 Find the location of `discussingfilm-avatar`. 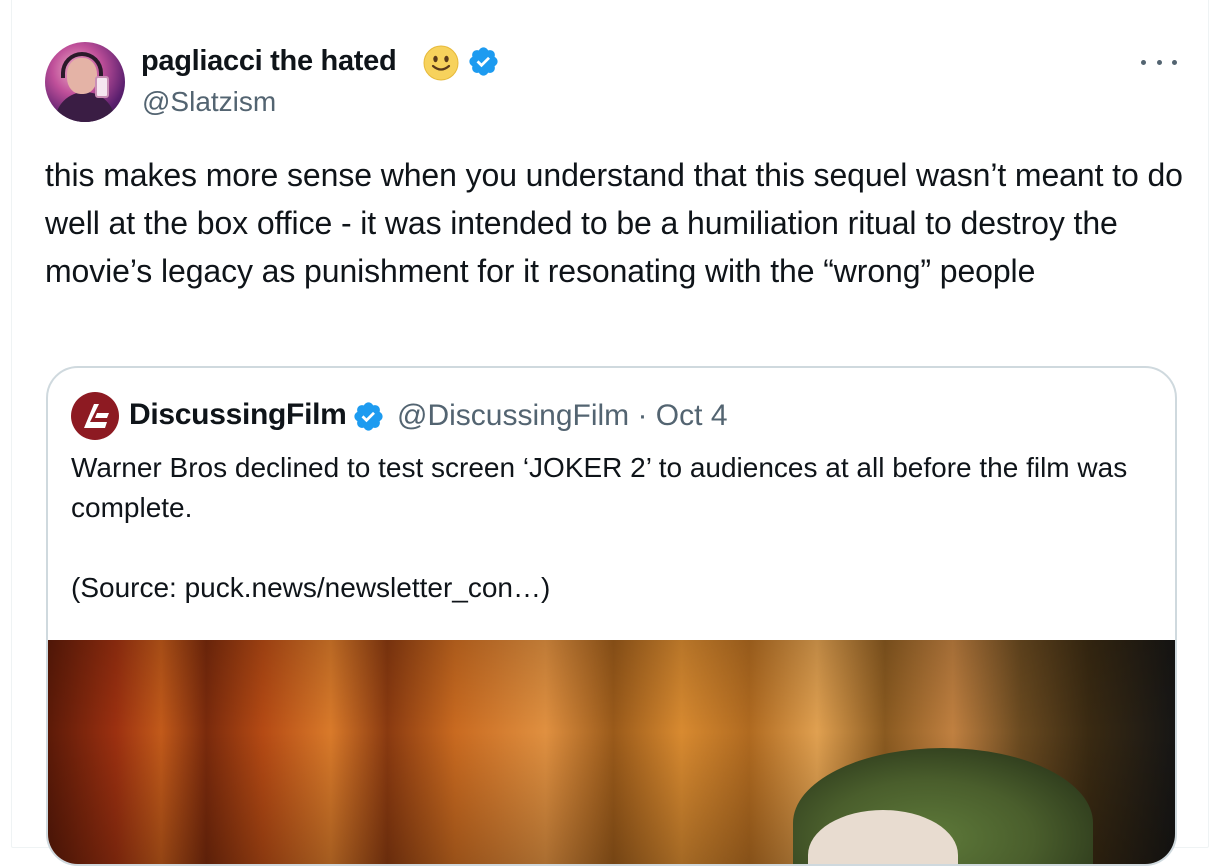

discussingfilm-avatar is located at coordinates (95, 416).